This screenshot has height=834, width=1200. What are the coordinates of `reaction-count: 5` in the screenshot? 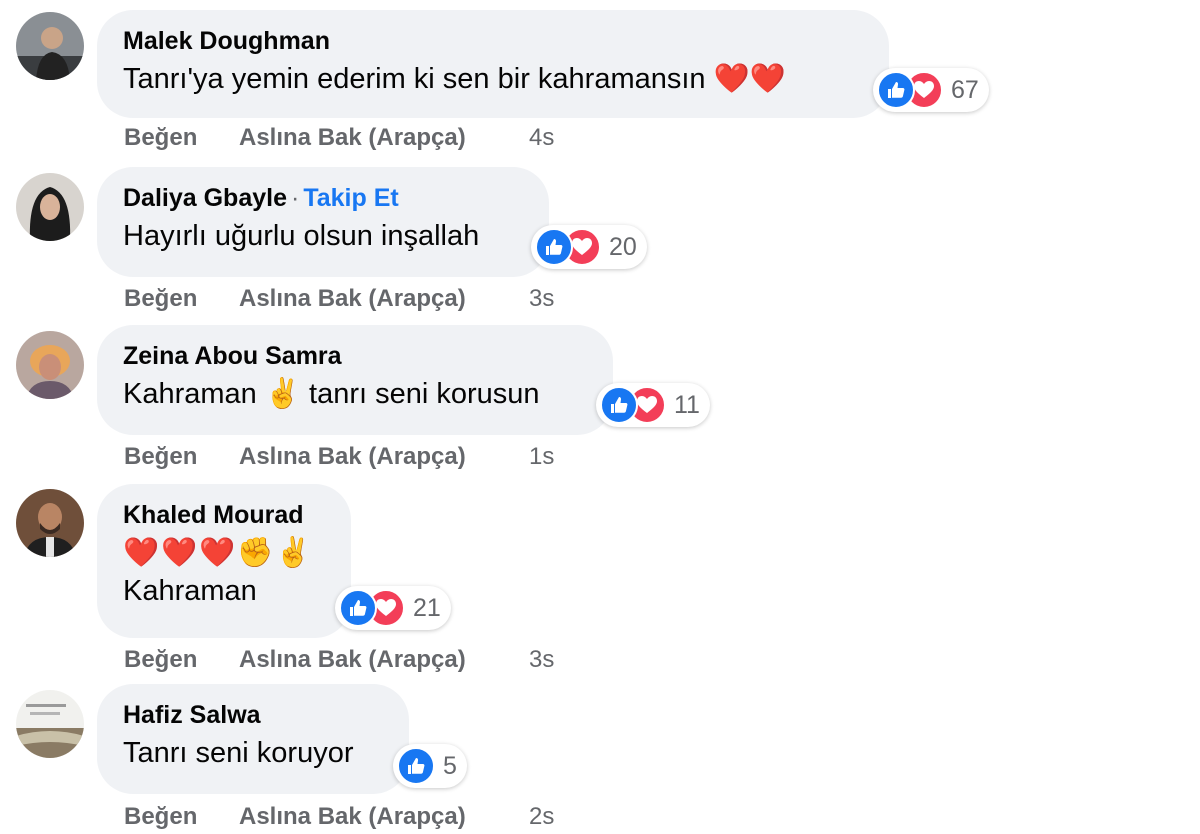 It's located at (450, 765).